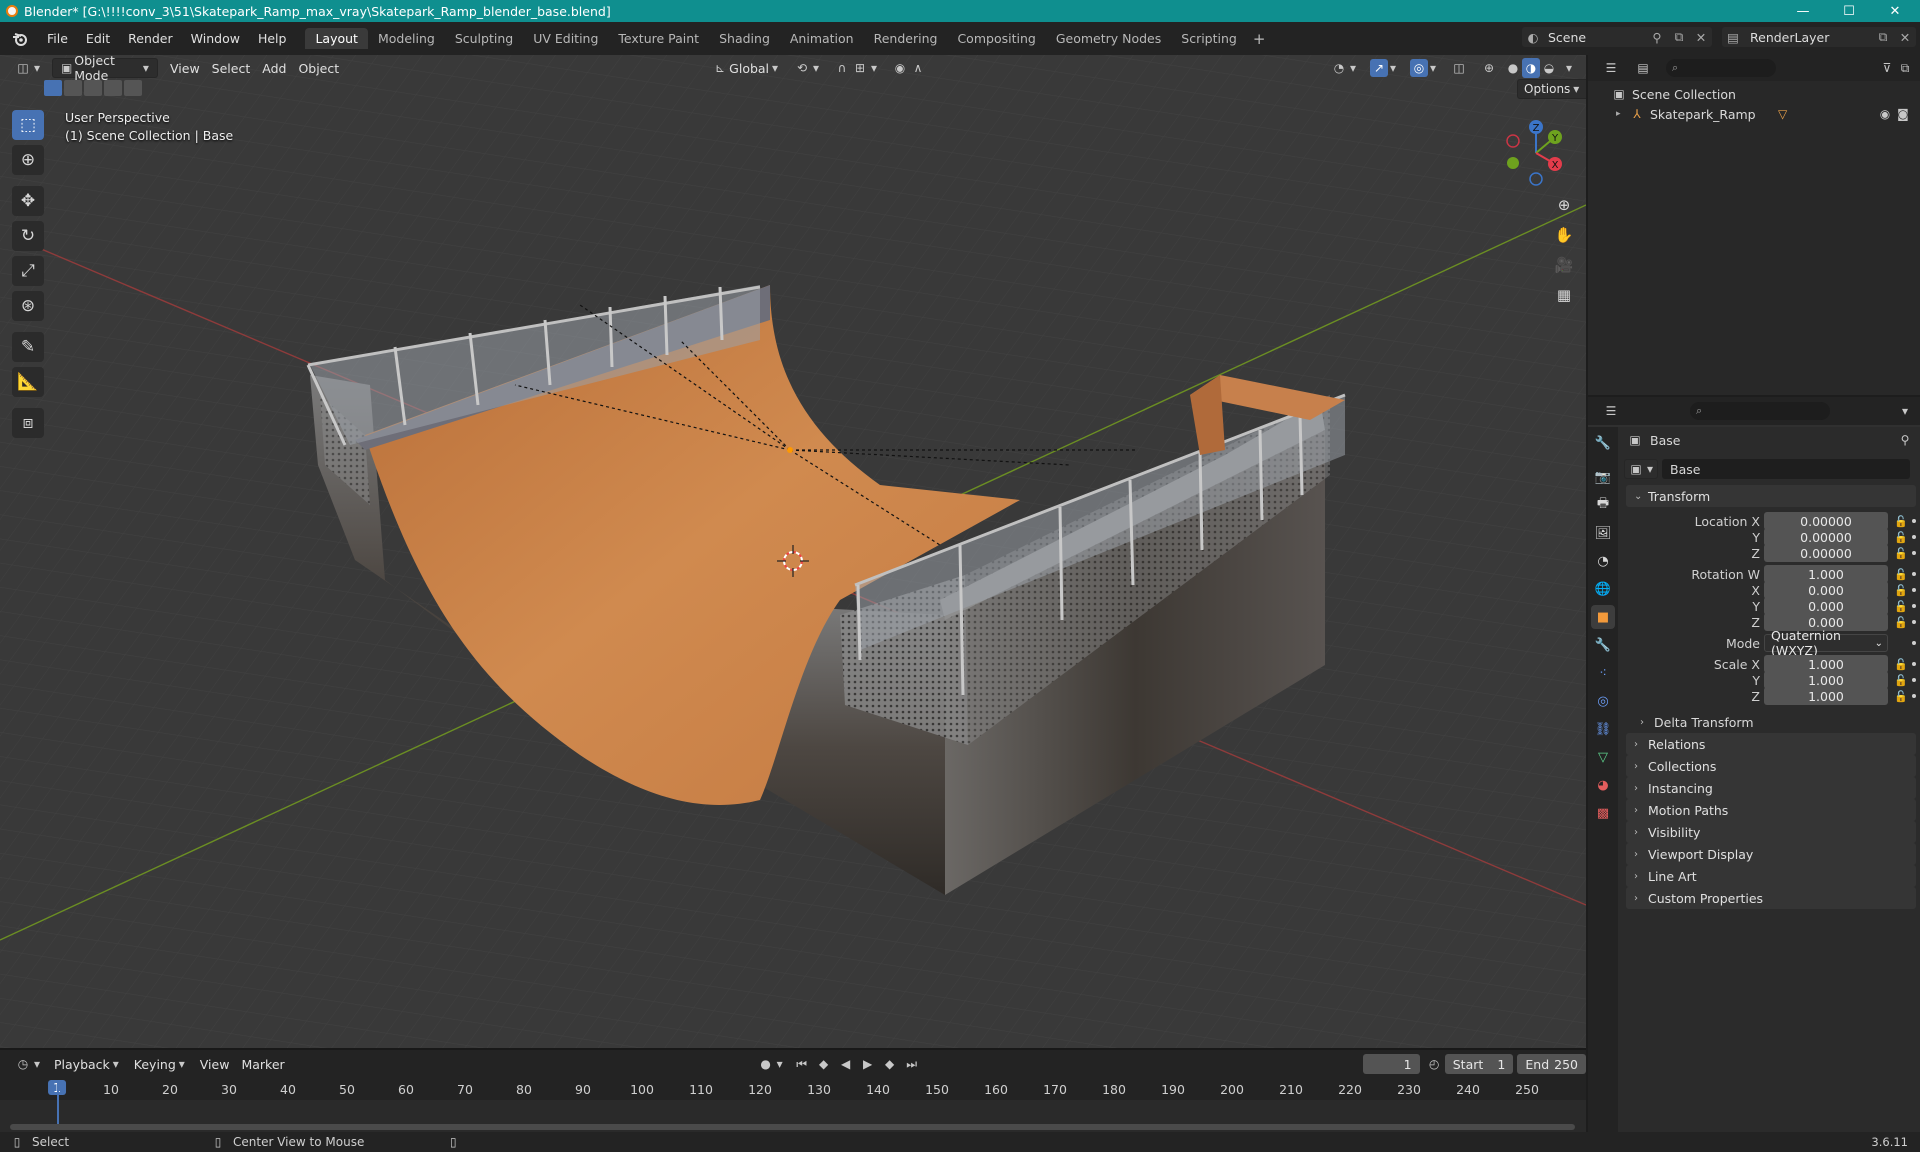 The height and width of the screenshot is (1152, 1920). Describe the element at coordinates (88, 1064) in the screenshot. I see `menu-playback: Playback ▾` at that location.